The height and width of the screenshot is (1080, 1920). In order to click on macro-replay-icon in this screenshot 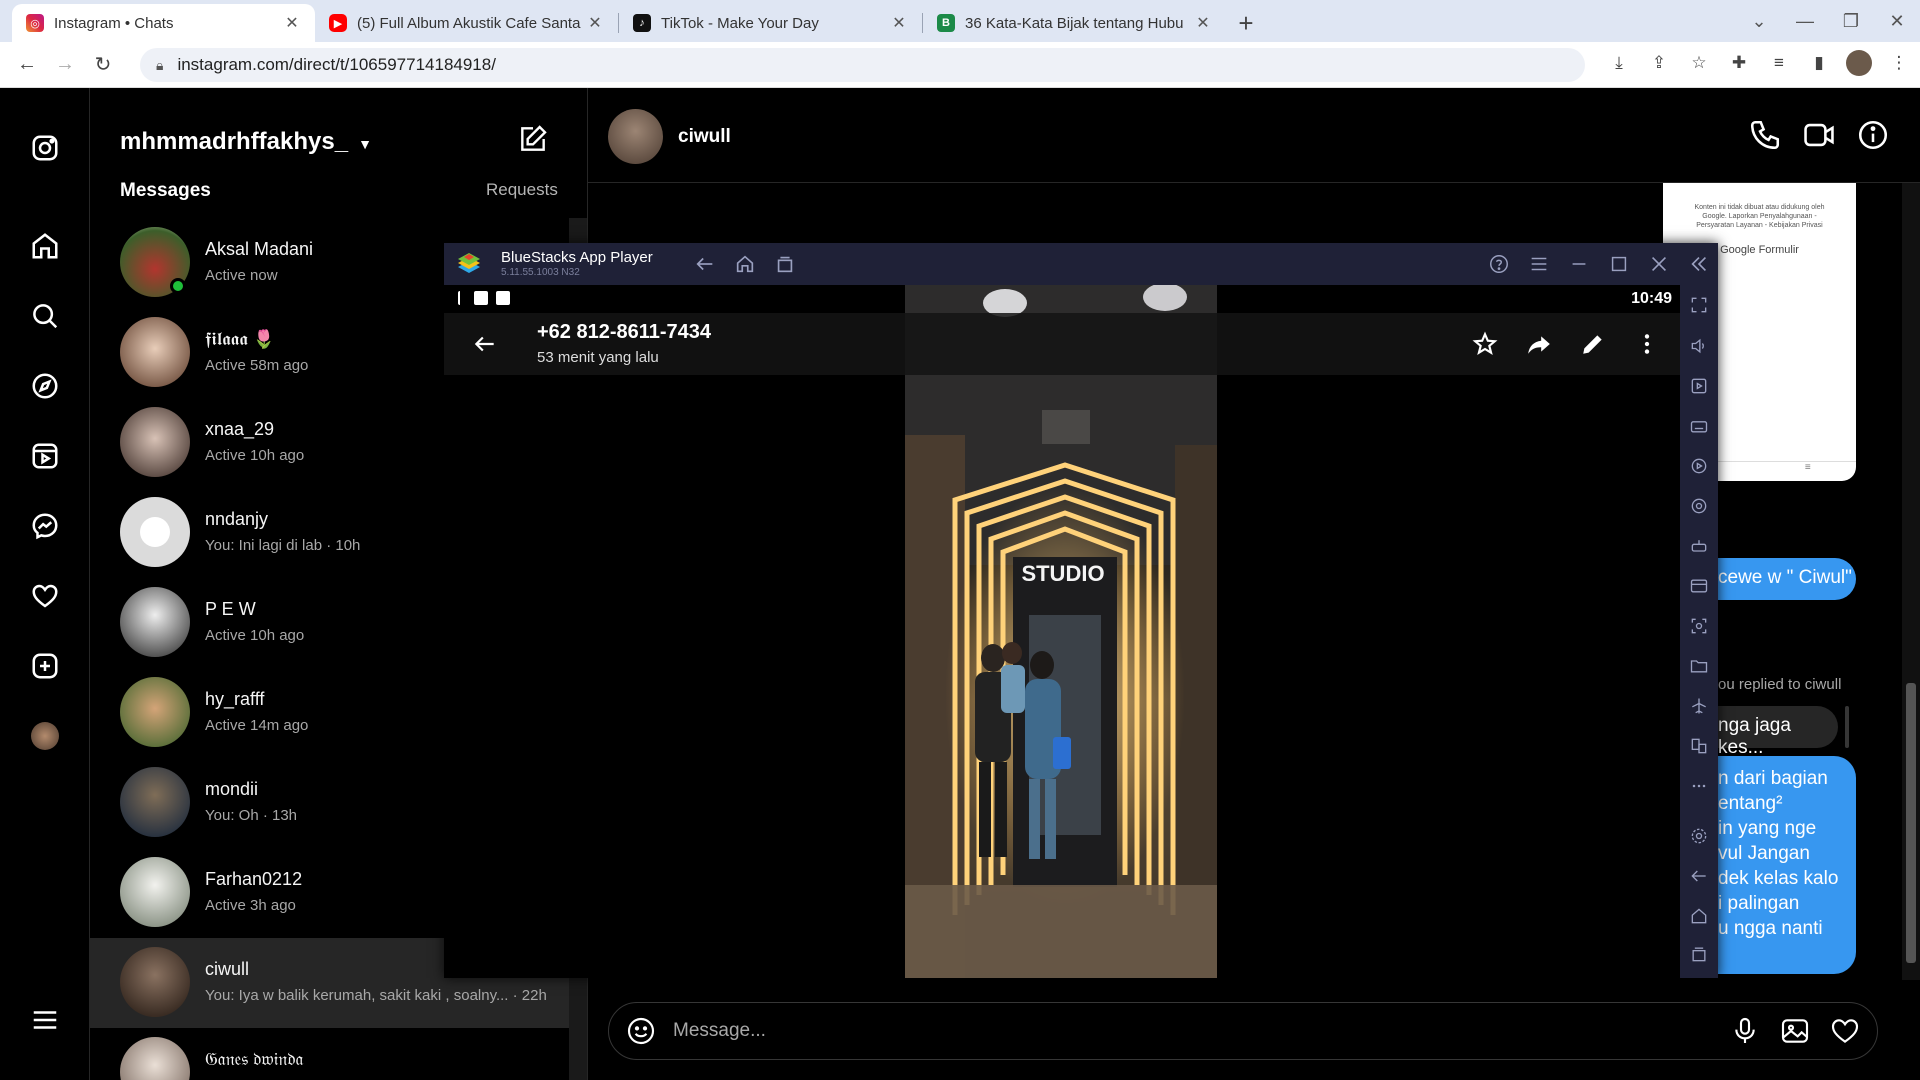, I will do `click(1699, 466)`.